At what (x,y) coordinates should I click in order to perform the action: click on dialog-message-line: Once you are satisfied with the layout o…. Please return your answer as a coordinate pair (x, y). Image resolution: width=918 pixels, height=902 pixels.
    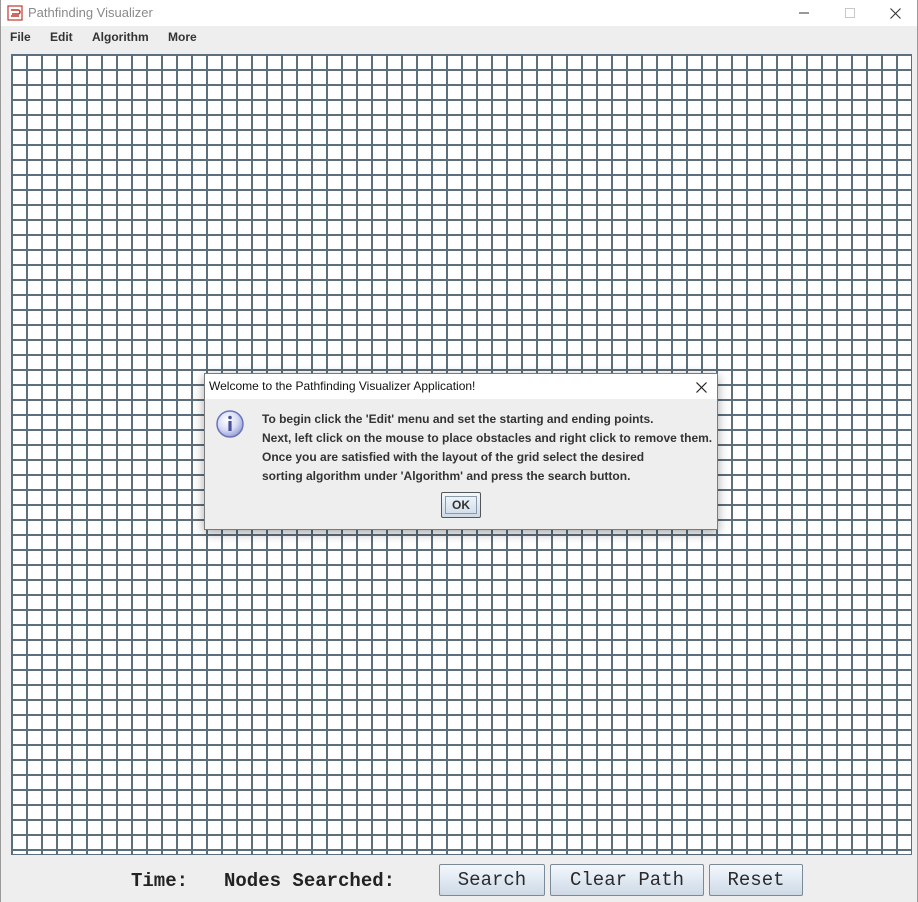
    Looking at the image, I should click on (453, 457).